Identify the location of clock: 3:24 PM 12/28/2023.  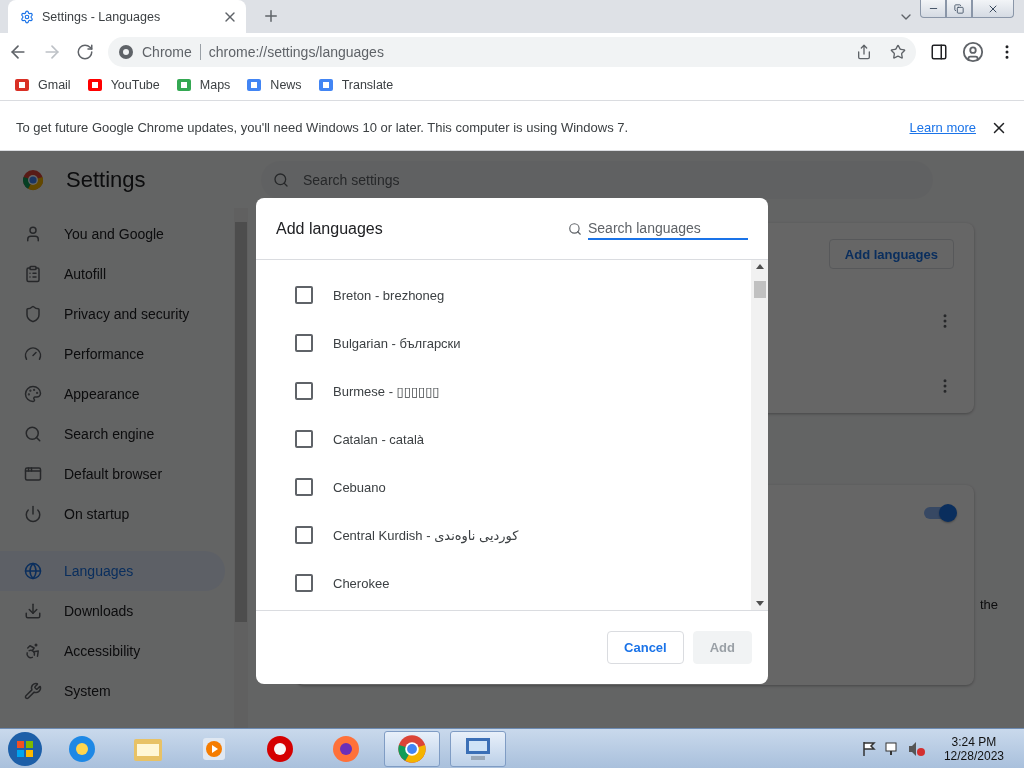
(975, 748).